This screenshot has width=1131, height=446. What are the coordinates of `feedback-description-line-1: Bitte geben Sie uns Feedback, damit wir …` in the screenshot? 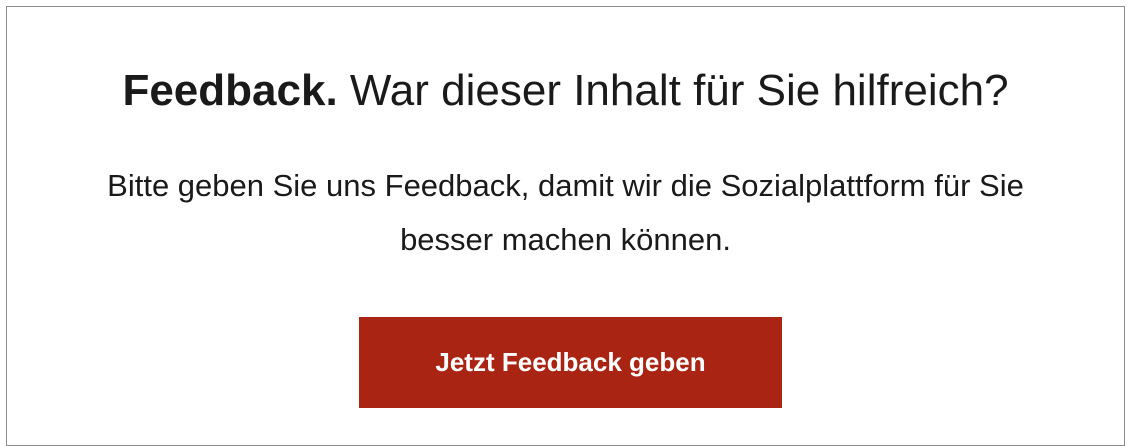 It's located at (565, 185).